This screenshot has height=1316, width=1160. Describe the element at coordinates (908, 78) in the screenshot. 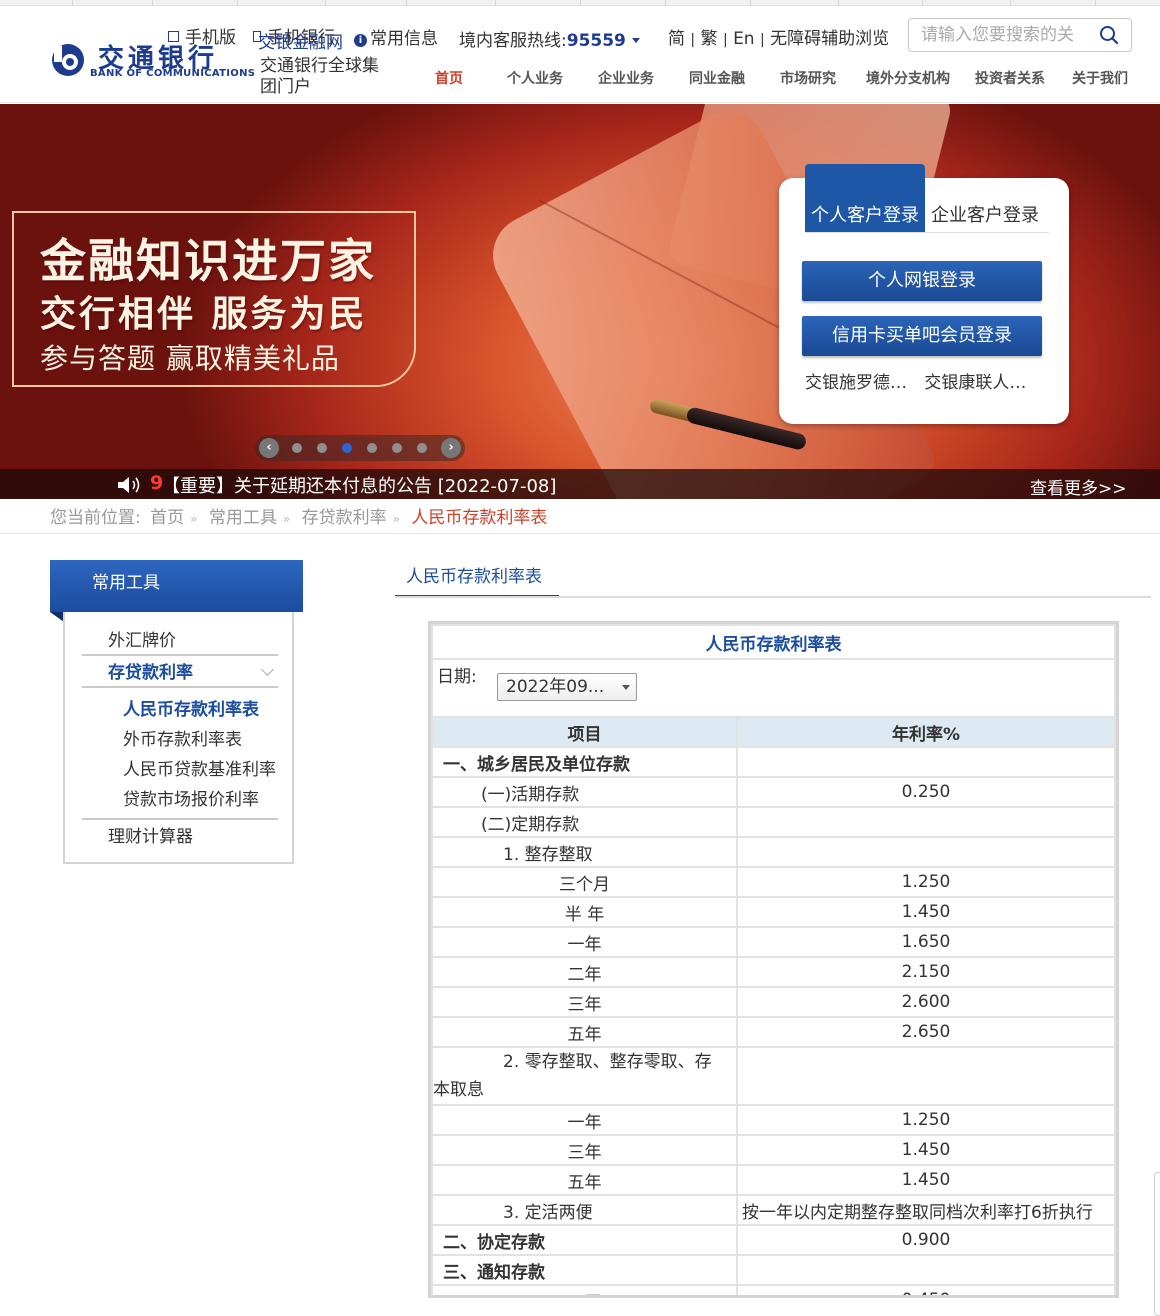

I see `nav-overseas: 境外分支机构` at that location.